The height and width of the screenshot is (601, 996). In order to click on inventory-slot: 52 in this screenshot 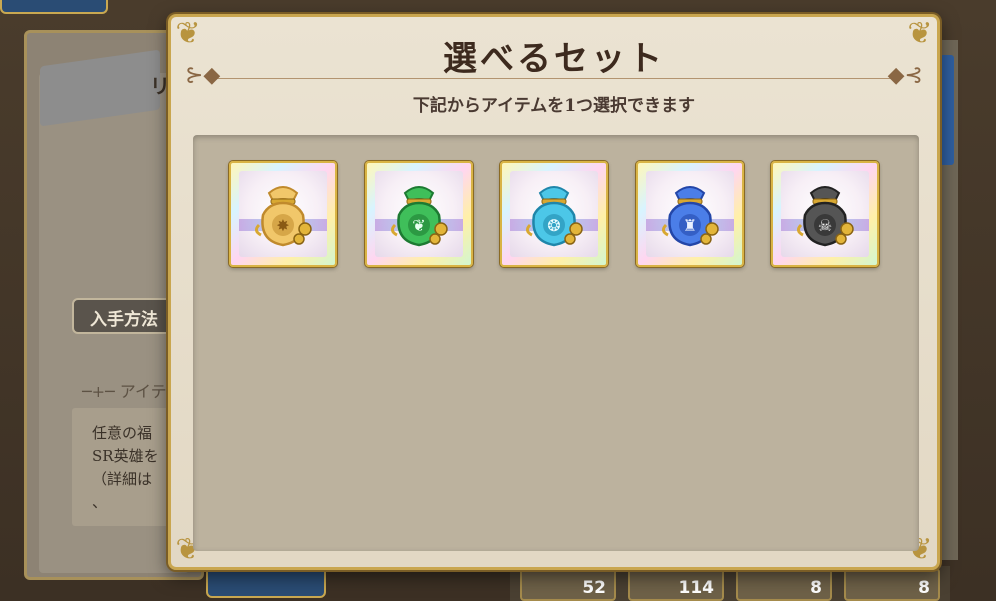, I will do `click(568, 584)`.